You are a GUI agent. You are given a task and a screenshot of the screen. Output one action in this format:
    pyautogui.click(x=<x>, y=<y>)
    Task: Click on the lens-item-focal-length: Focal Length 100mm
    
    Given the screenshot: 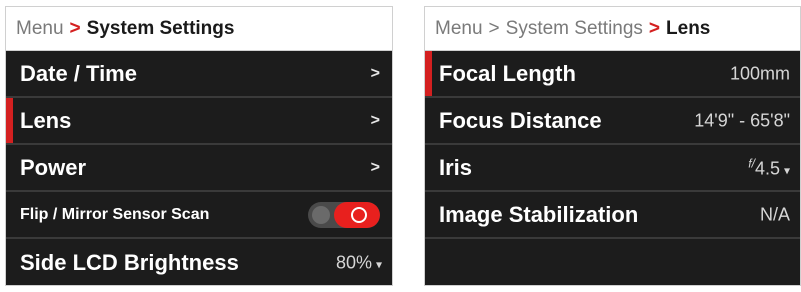 What is the action you would take?
    pyautogui.click(x=612, y=74)
    